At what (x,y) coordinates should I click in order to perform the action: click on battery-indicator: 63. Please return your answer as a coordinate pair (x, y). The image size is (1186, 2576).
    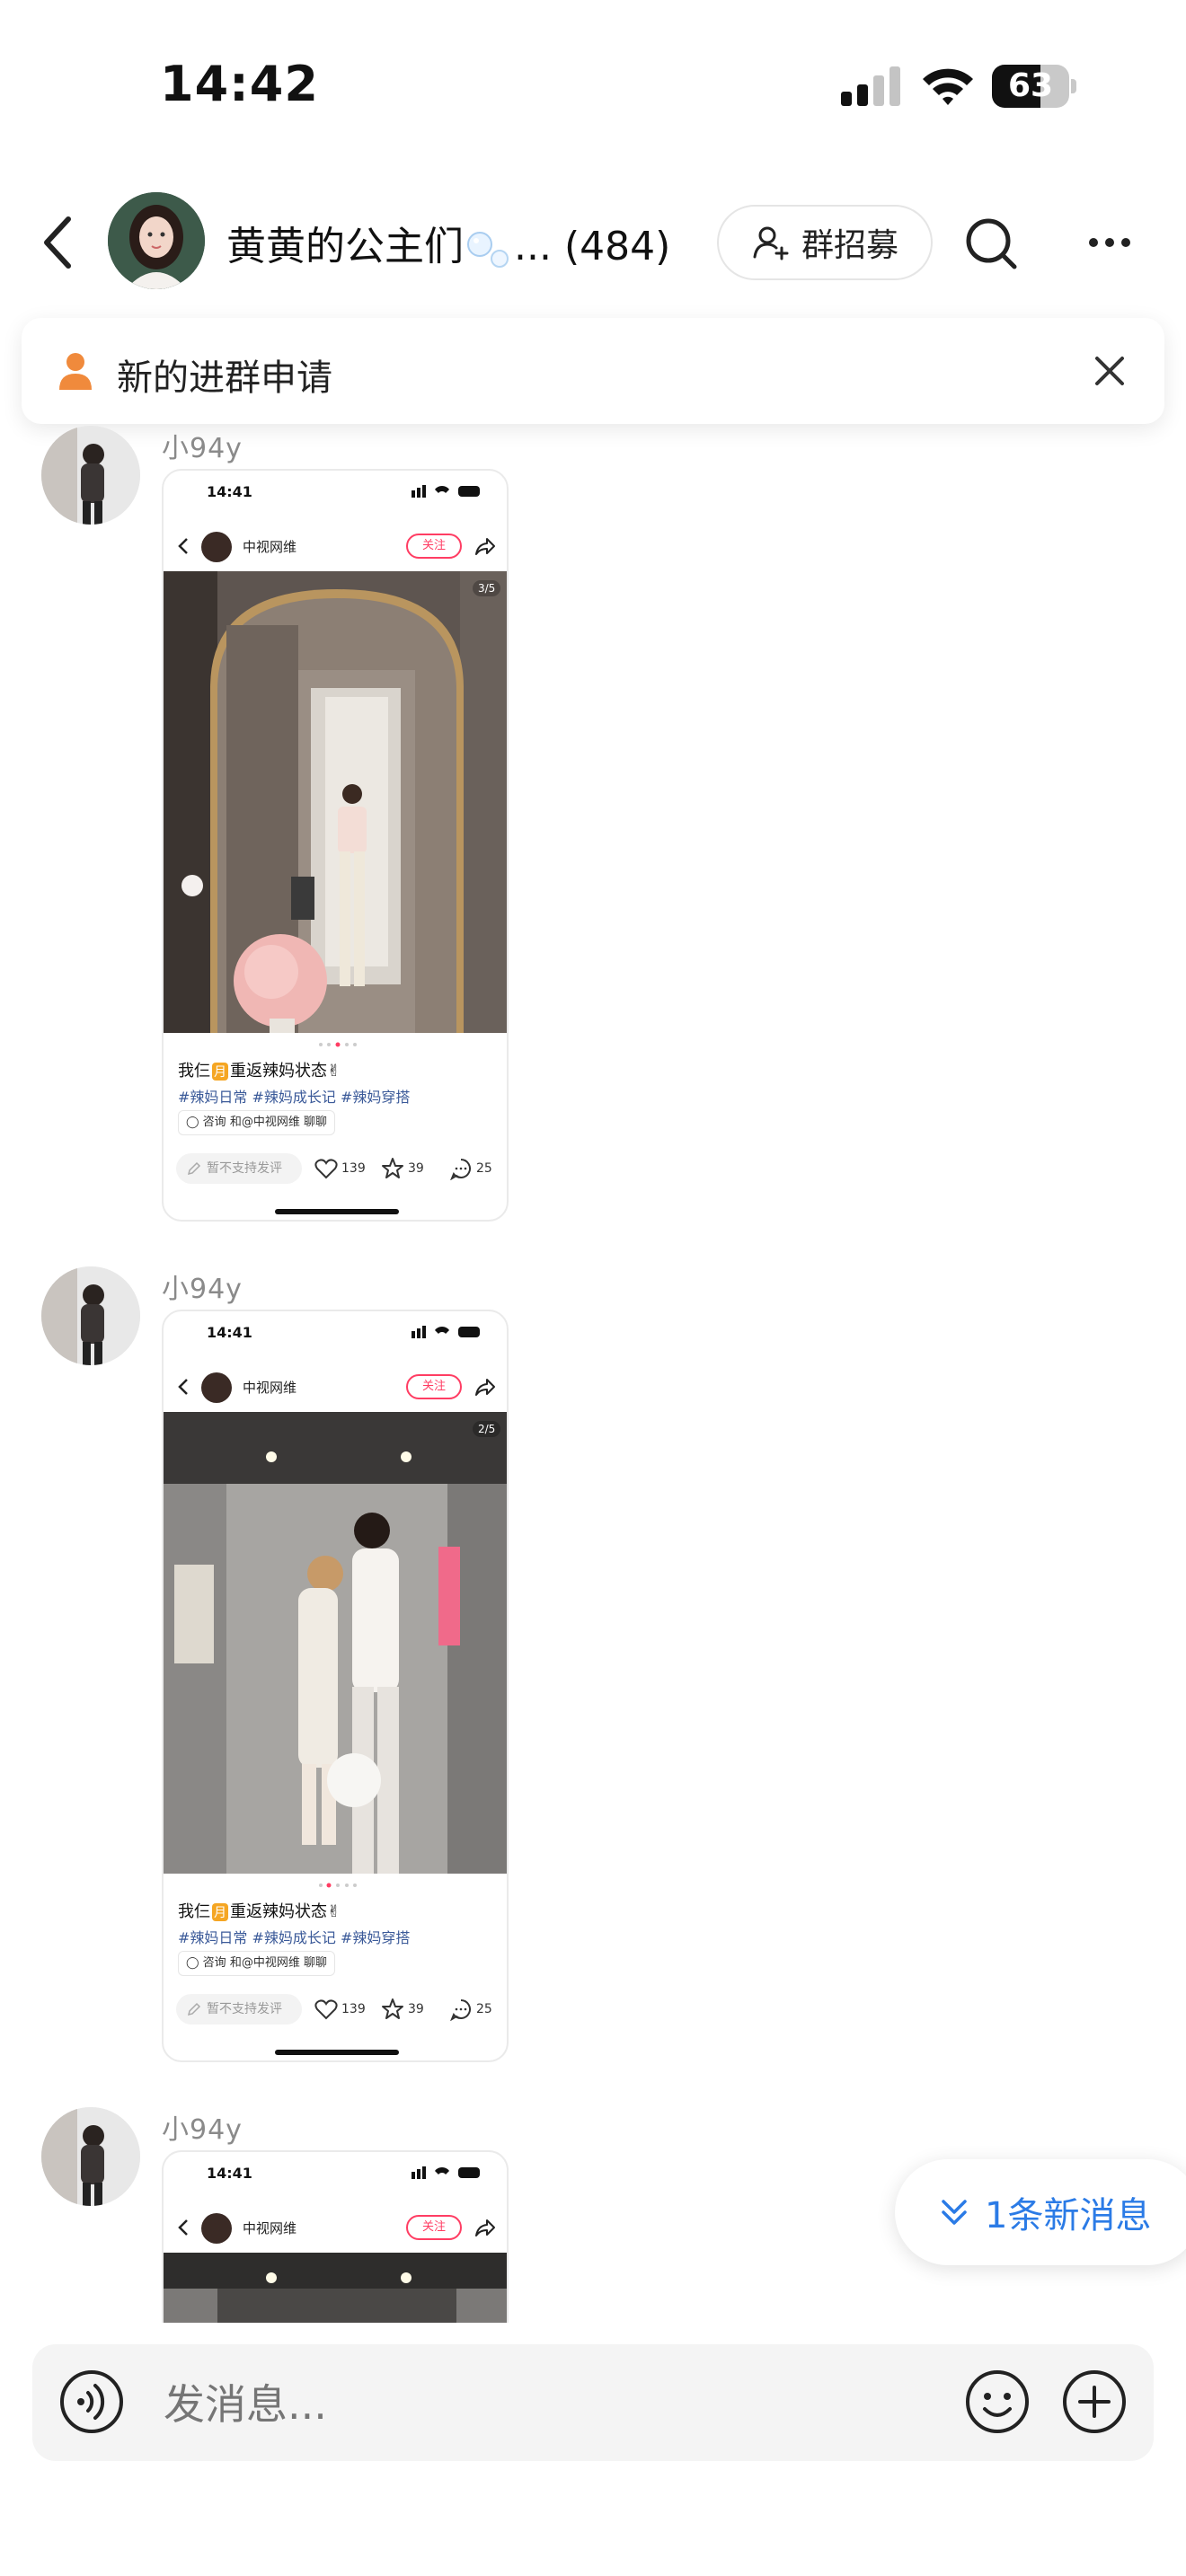
    Looking at the image, I should click on (1034, 86).